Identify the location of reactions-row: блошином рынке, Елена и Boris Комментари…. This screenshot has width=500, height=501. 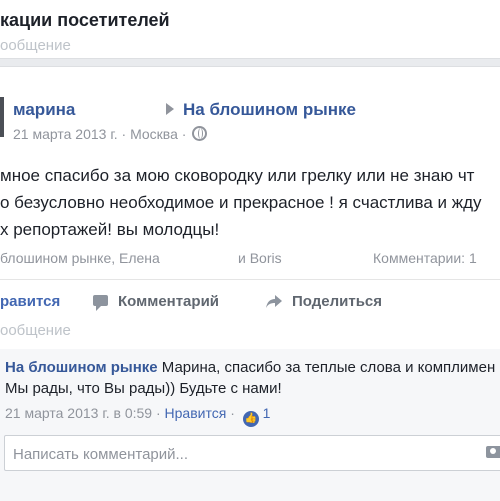
(250, 260).